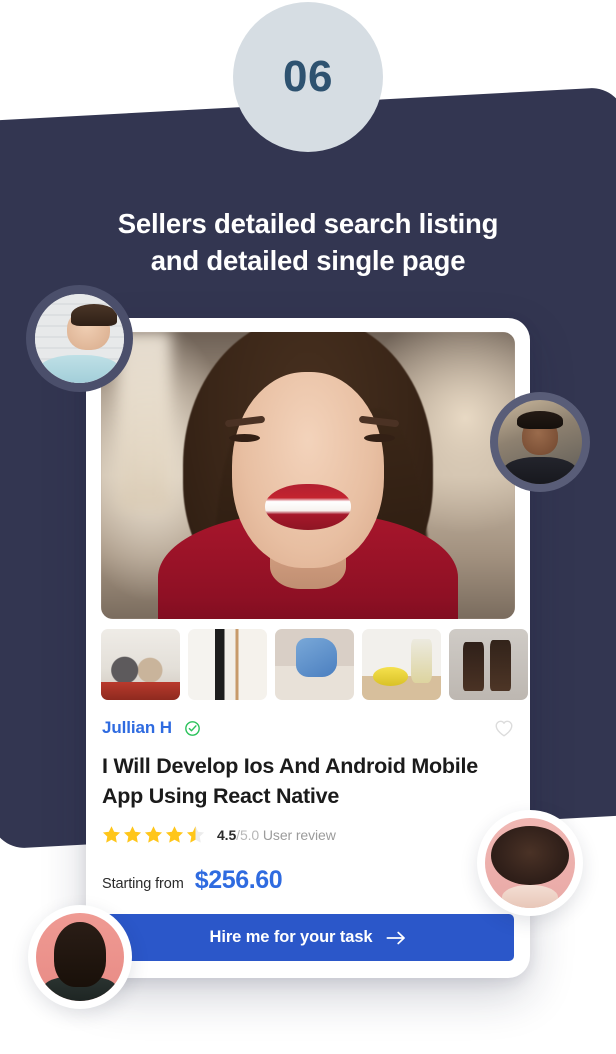 The image size is (616, 1054). I want to click on avatar-mid-right-photo, so click(540, 442).